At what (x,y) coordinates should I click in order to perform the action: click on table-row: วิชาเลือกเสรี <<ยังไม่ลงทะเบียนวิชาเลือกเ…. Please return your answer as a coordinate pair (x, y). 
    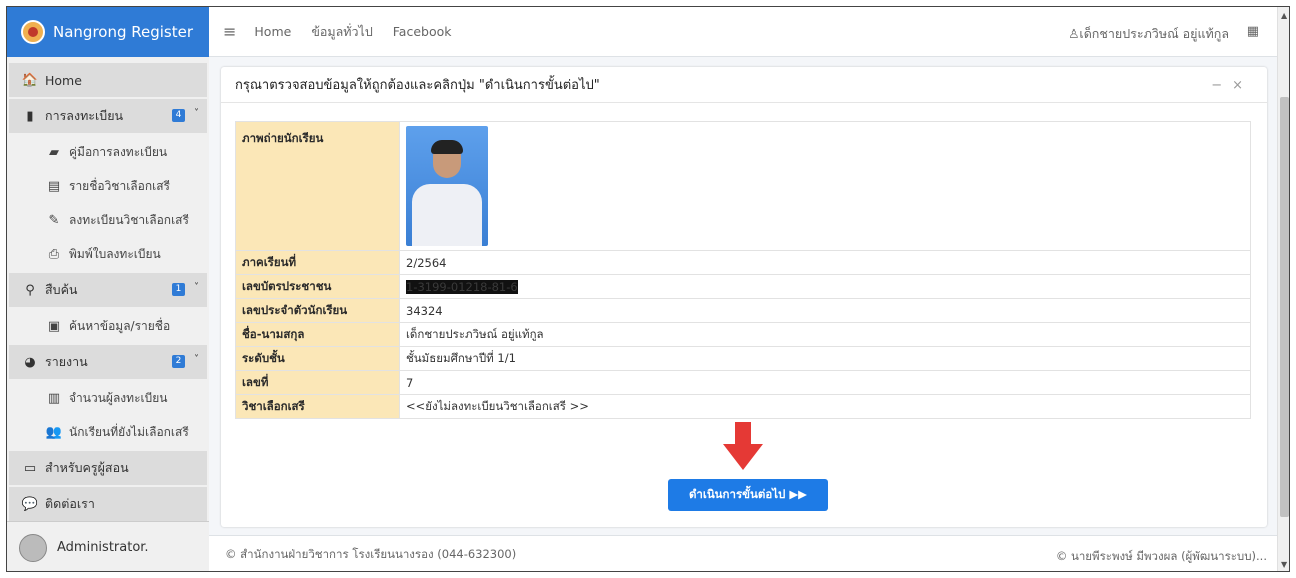
    Looking at the image, I should click on (743, 406).